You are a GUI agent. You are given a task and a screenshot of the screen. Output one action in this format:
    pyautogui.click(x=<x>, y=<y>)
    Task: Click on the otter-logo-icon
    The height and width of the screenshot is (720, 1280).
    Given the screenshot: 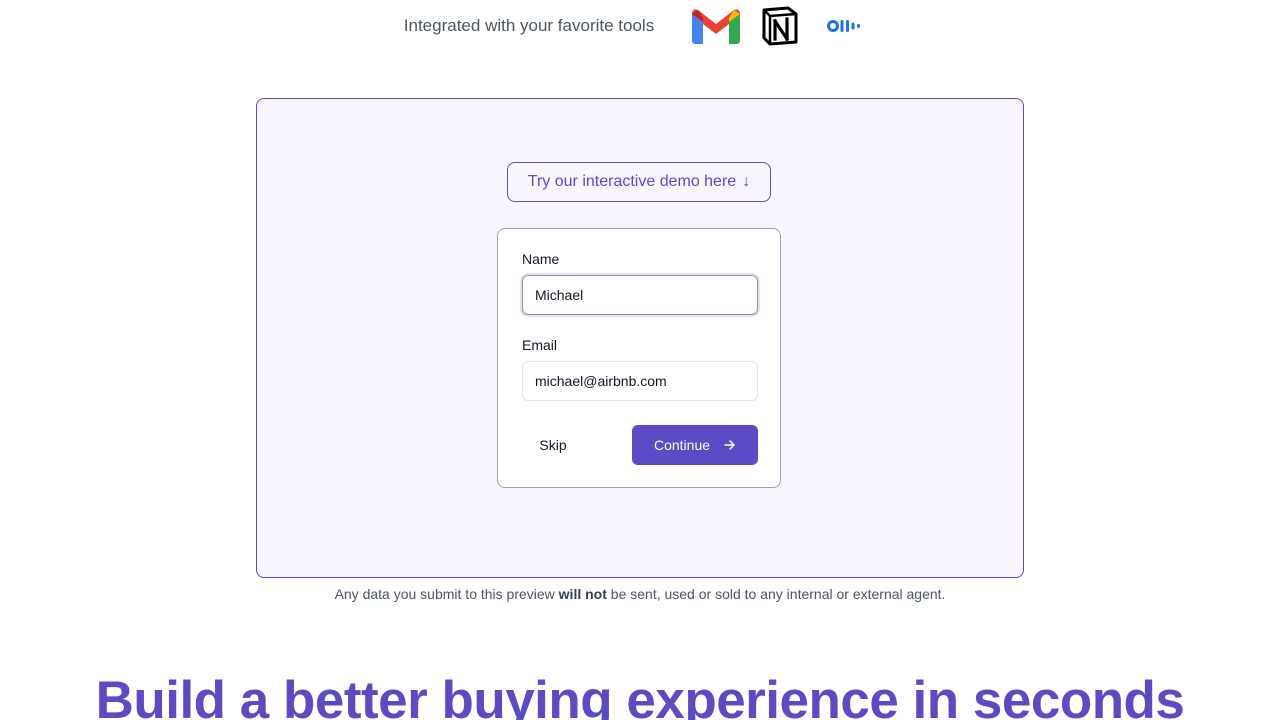 What is the action you would take?
    pyautogui.click(x=844, y=26)
    